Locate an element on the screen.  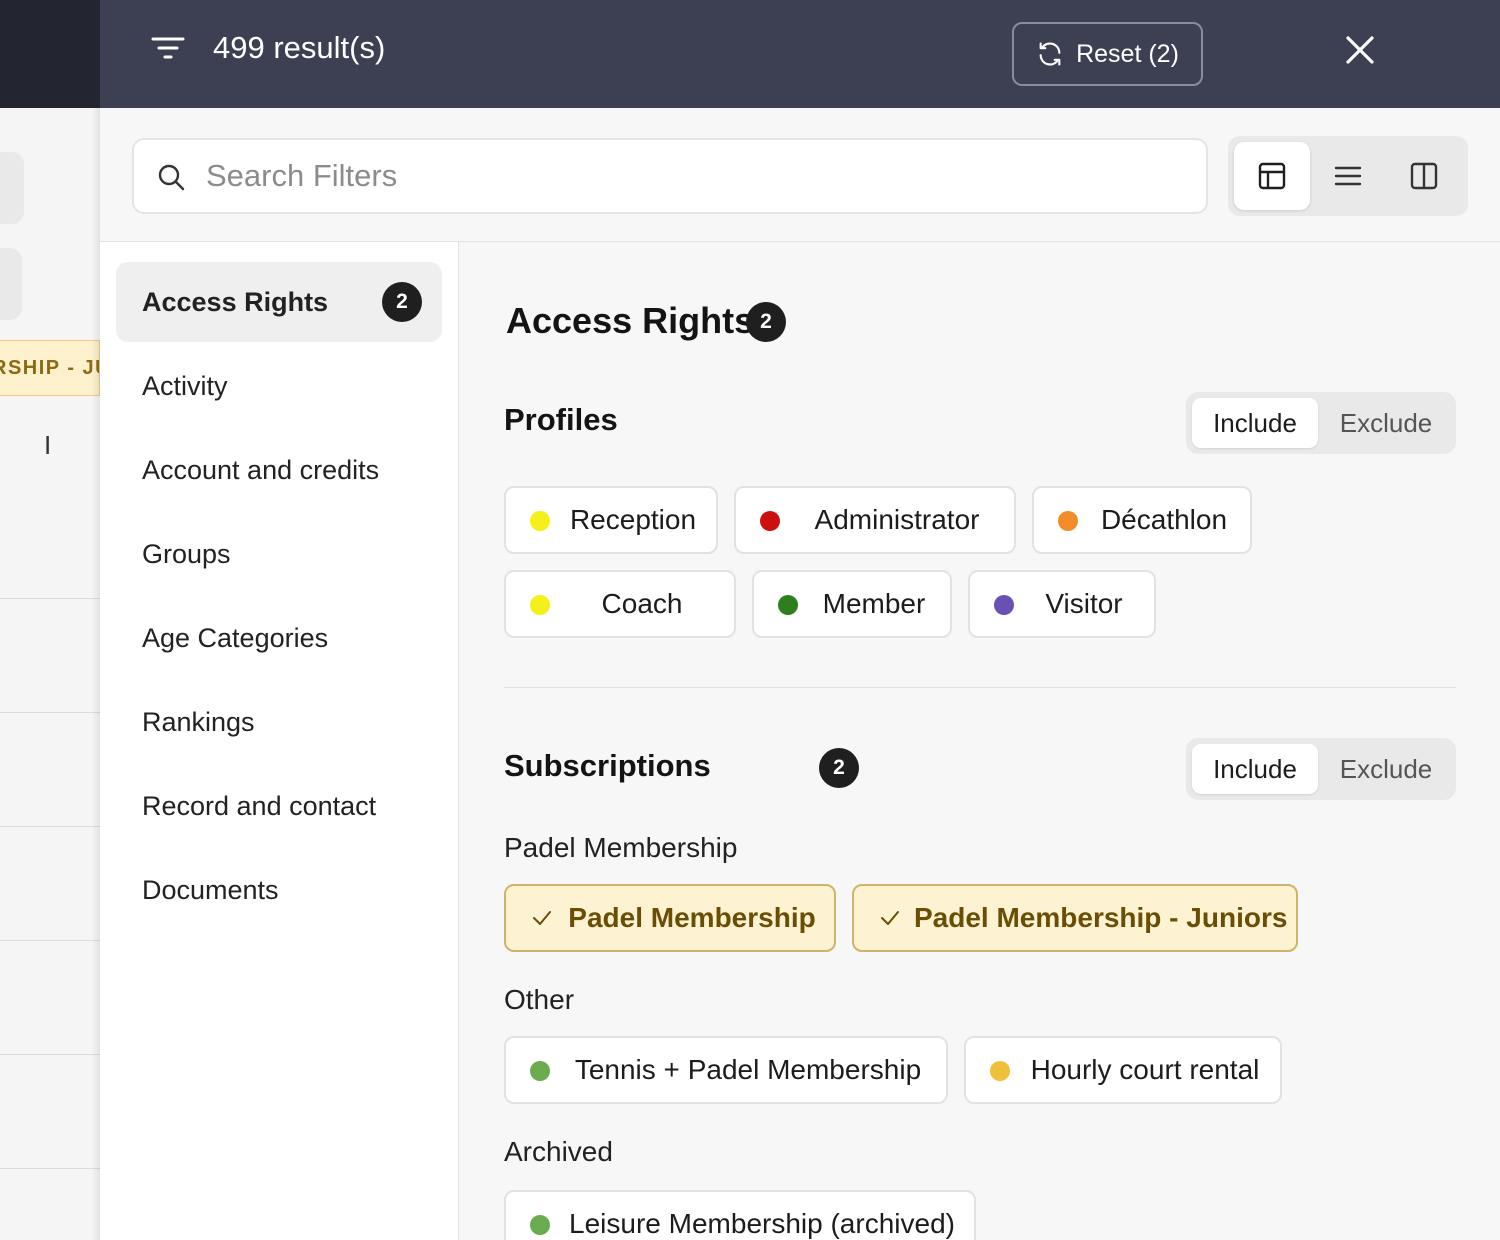
chip-label: Décathlon is located at coordinates (1164, 519).